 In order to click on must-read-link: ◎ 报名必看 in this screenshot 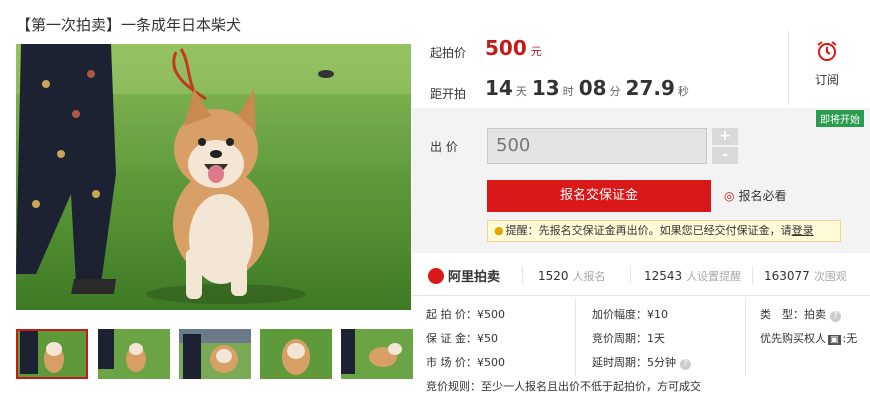, I will do `click(755, 195)`.